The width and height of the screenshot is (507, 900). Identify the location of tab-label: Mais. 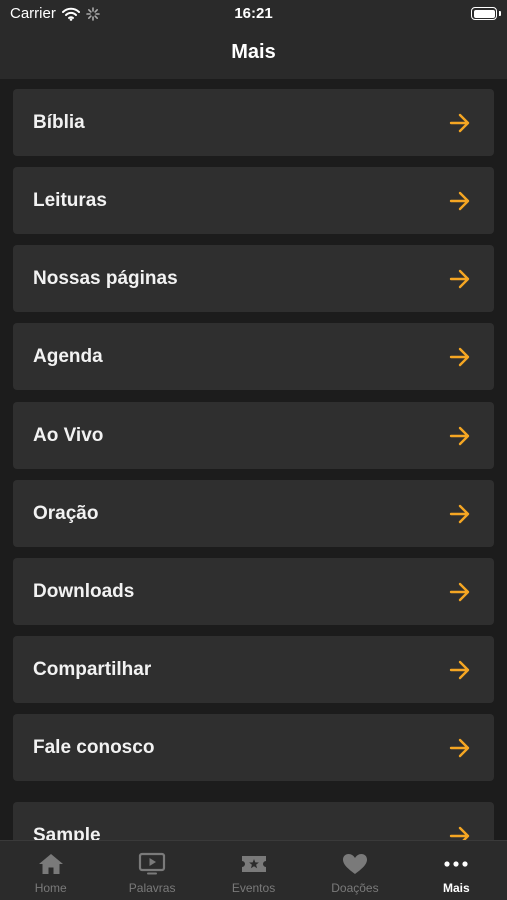
(456, 888).